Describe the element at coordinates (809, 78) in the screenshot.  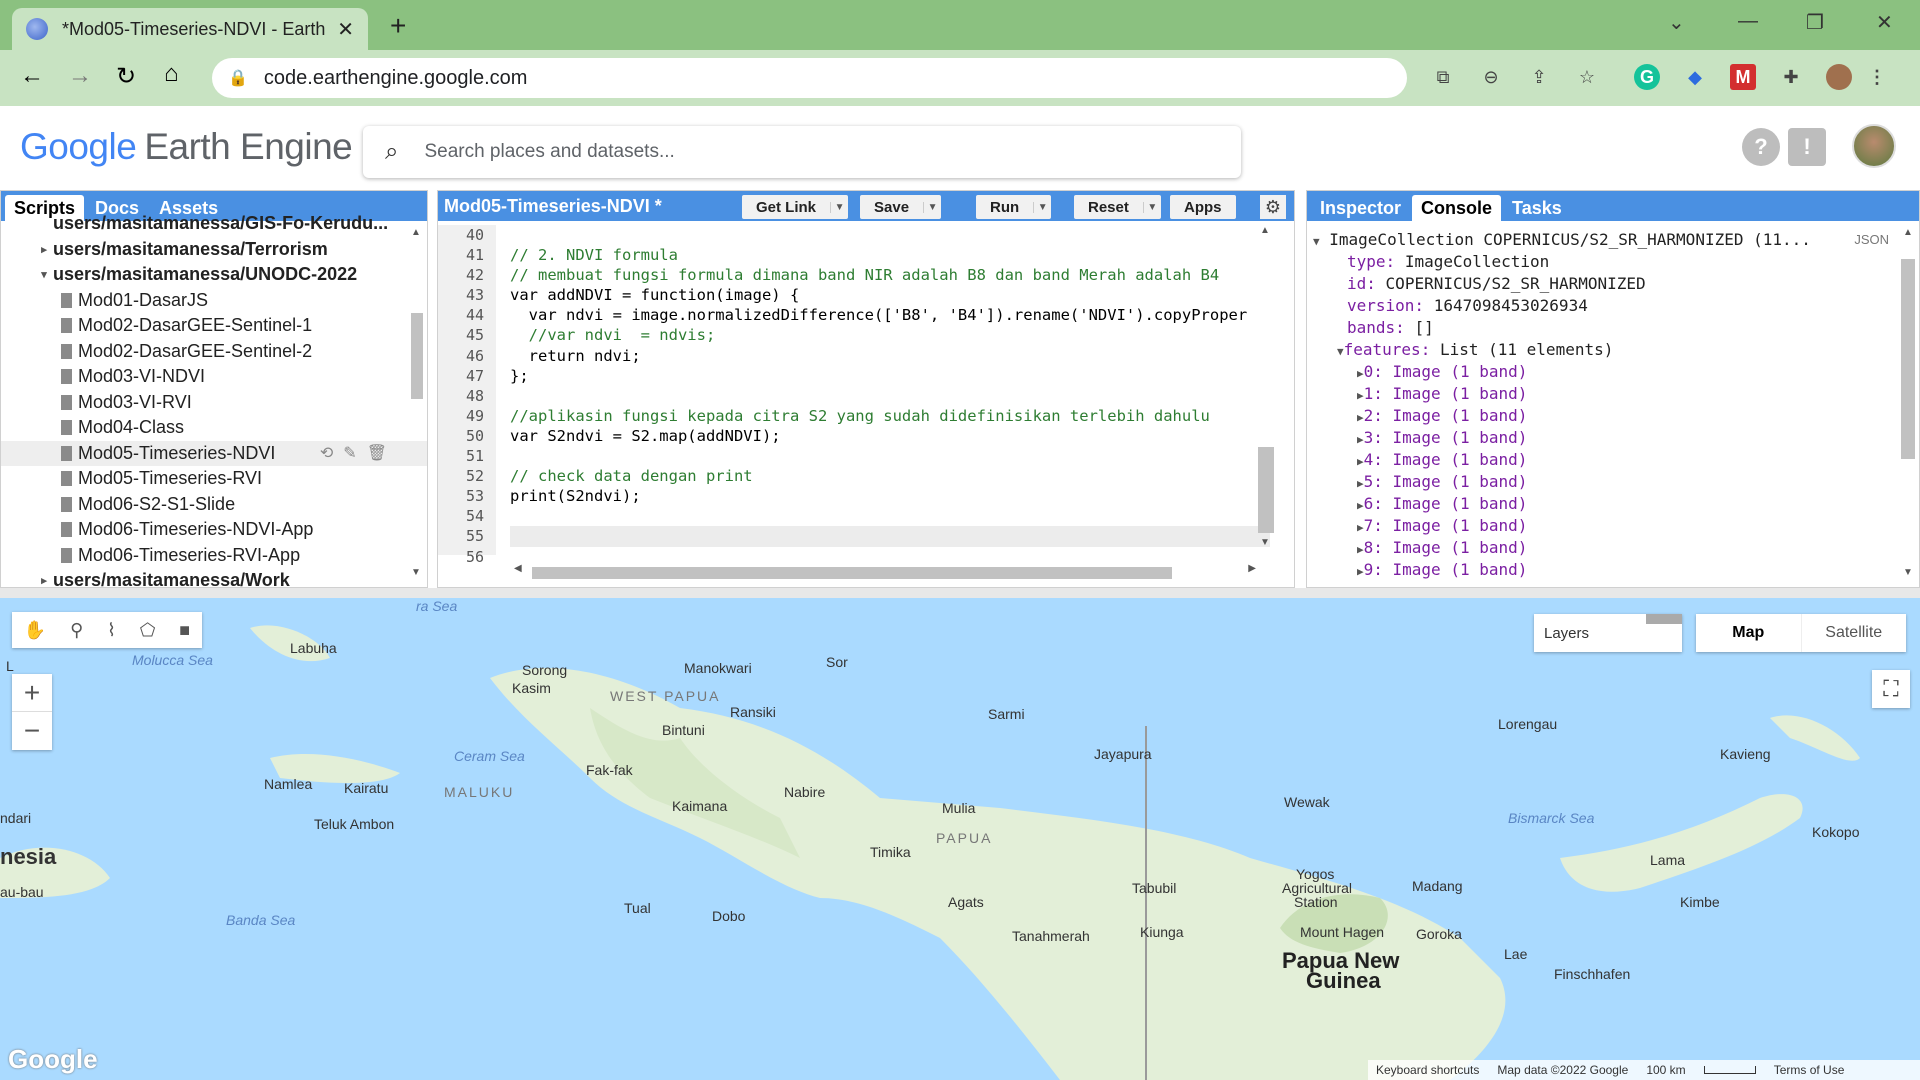
I see `address-bar: 🔒 code.earthengine.google.com` at that location.